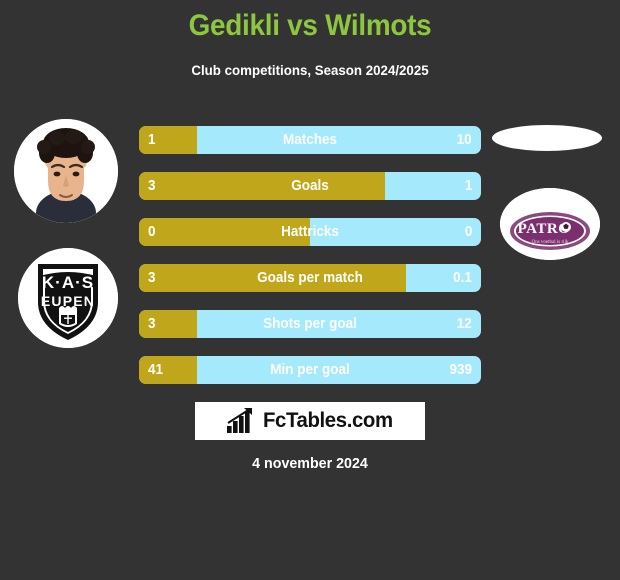  I want to click on home-value: 1, so click(152, 139).